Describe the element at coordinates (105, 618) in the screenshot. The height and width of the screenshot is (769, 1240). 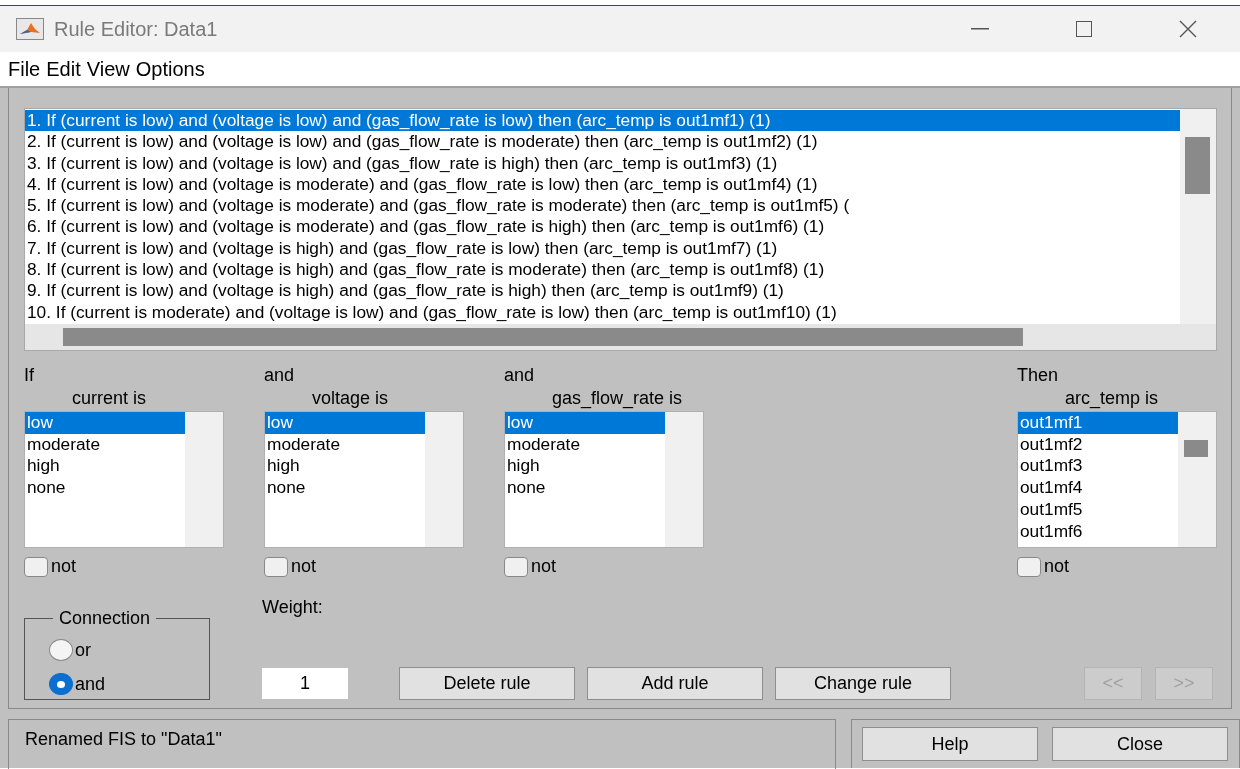
I see `connection-title: Connection` at that location.